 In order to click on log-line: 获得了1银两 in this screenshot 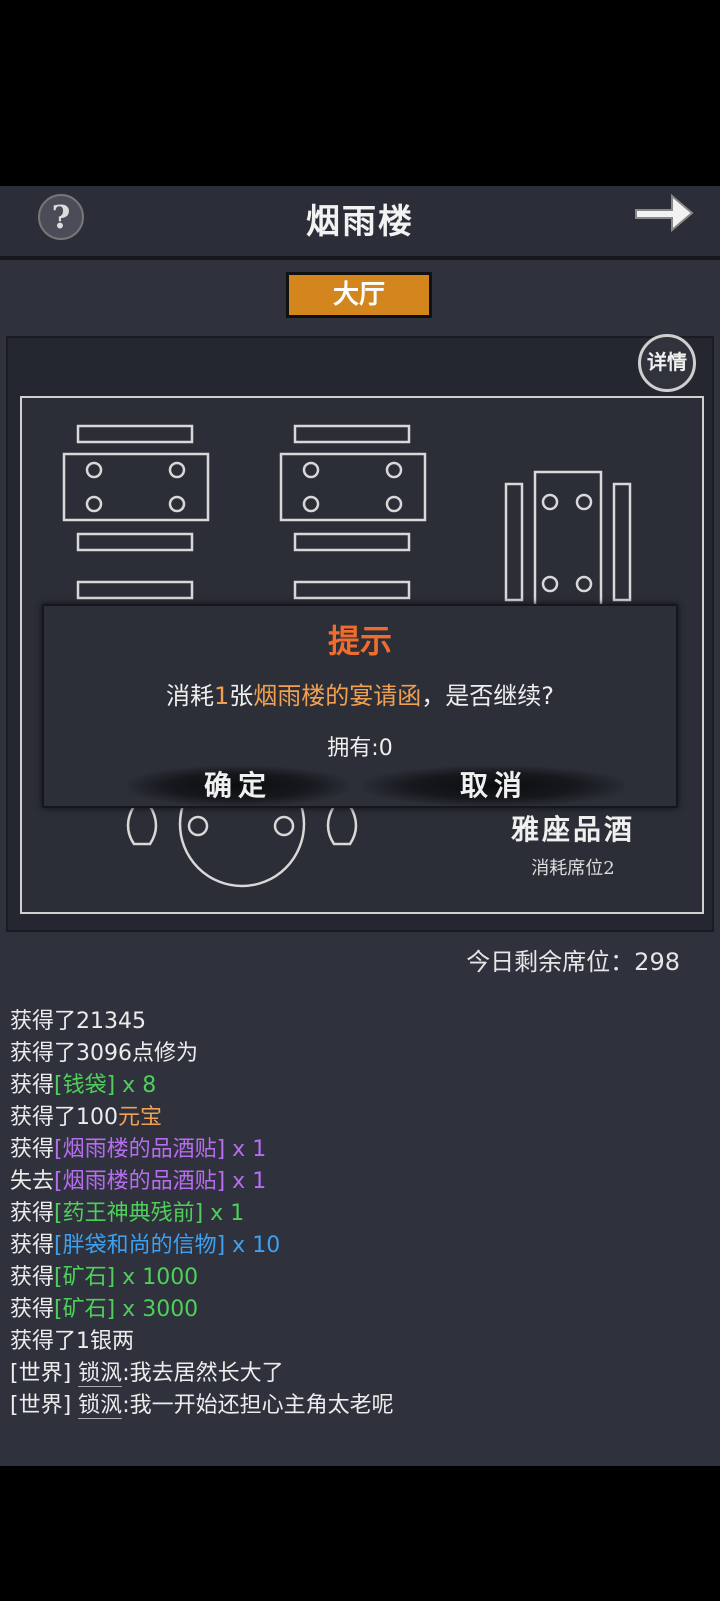, I will do `click(72, 1341)`.